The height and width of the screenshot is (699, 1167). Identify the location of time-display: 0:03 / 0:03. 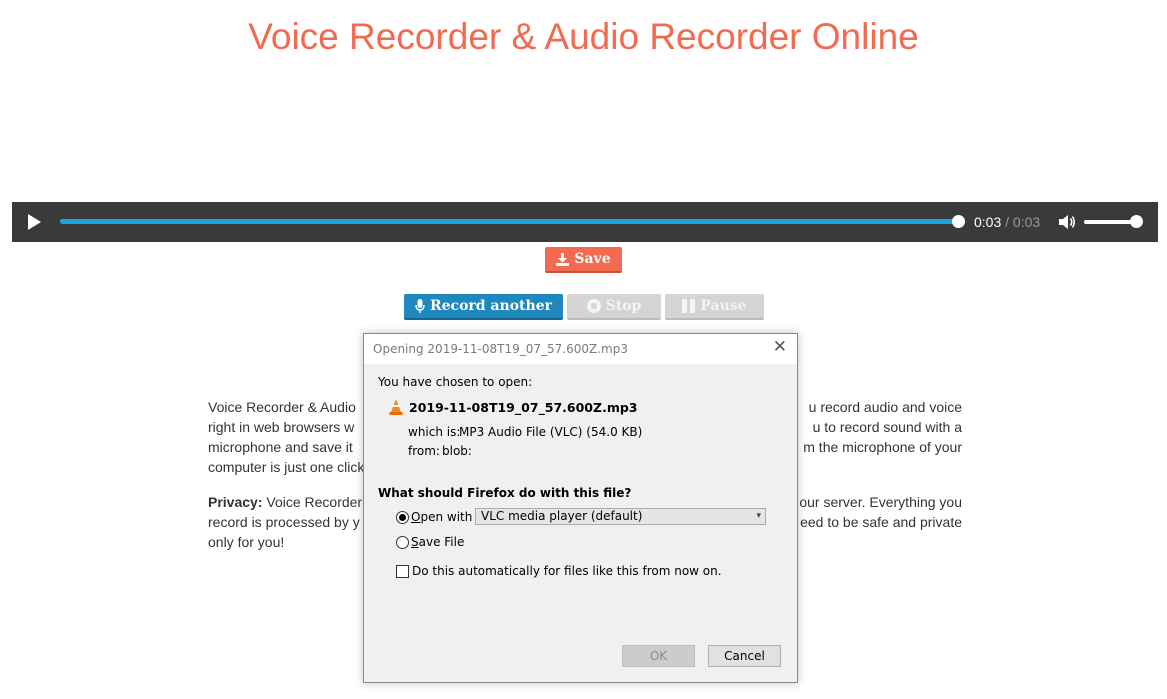
(1007, 222).